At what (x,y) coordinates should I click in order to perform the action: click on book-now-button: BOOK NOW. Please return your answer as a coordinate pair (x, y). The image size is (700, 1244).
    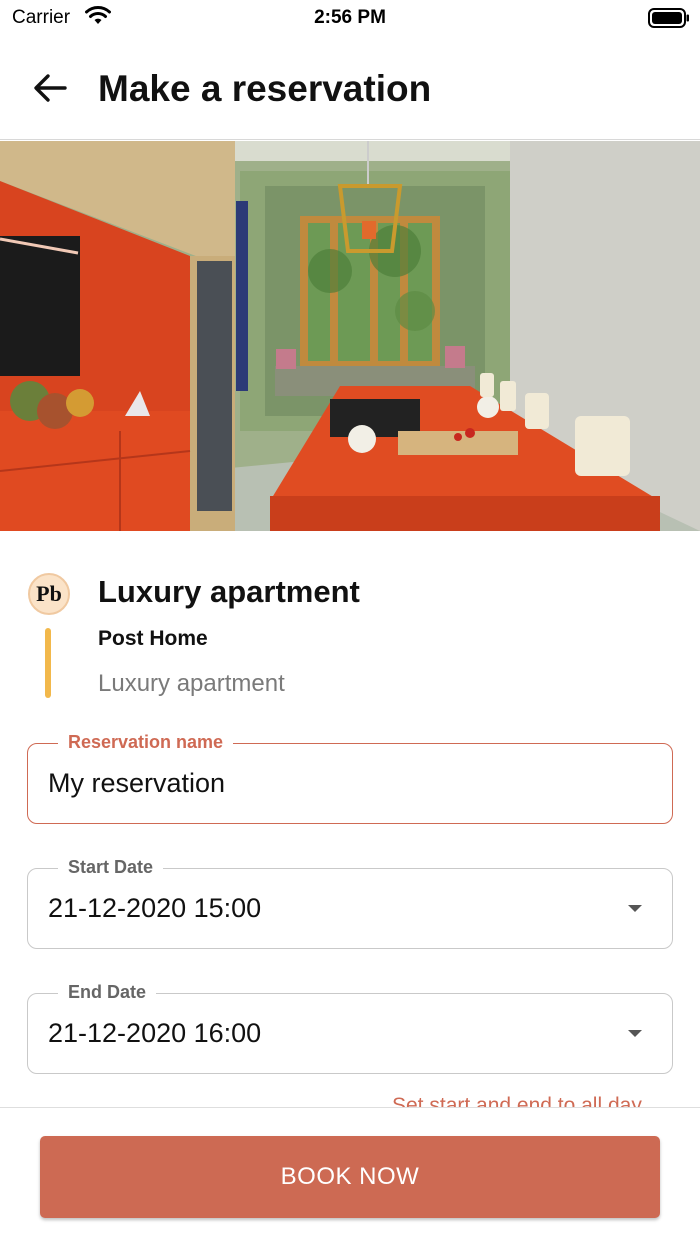
    Looking at the image, I should click on (350, 1177).